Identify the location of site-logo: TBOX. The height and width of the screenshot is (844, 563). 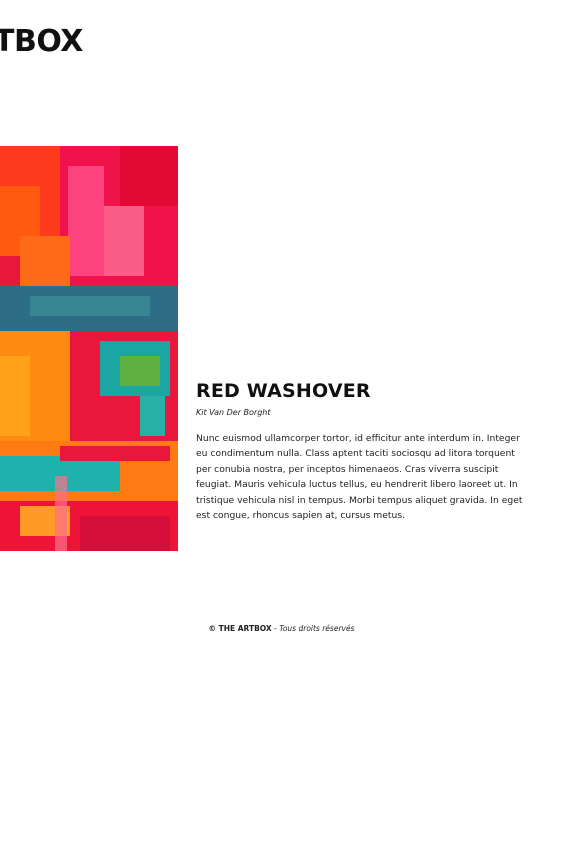
(41, 42).